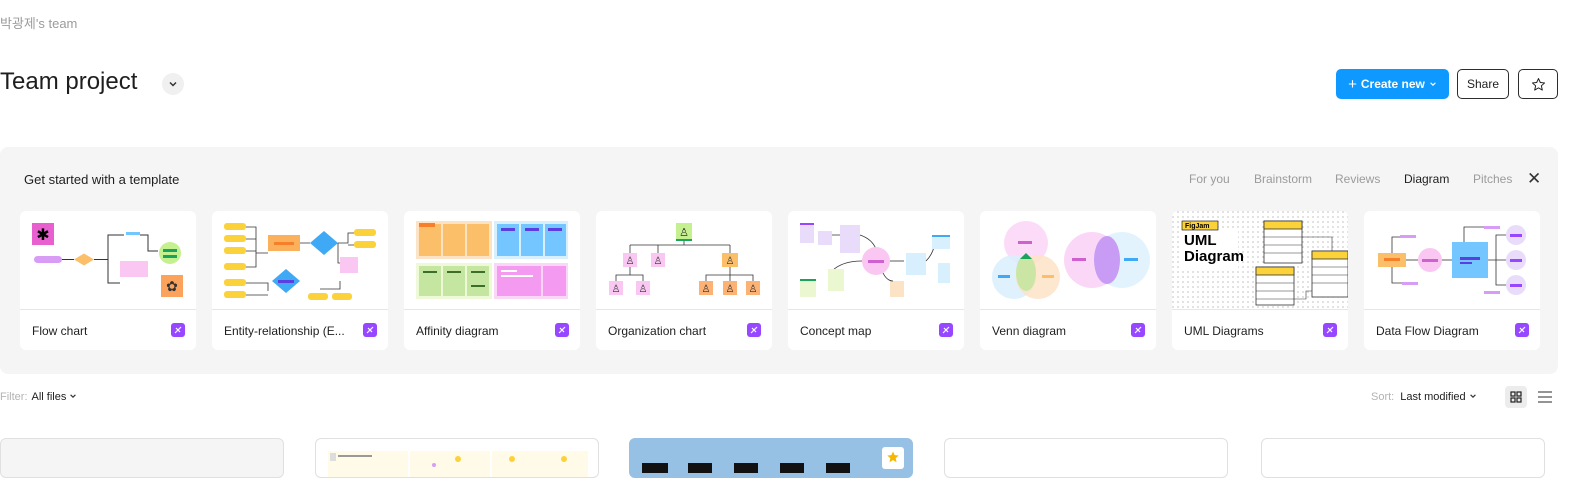 The height and width of the screenshot is (478, 1584). I want to click on grid-view-button, so click(1516, 397).